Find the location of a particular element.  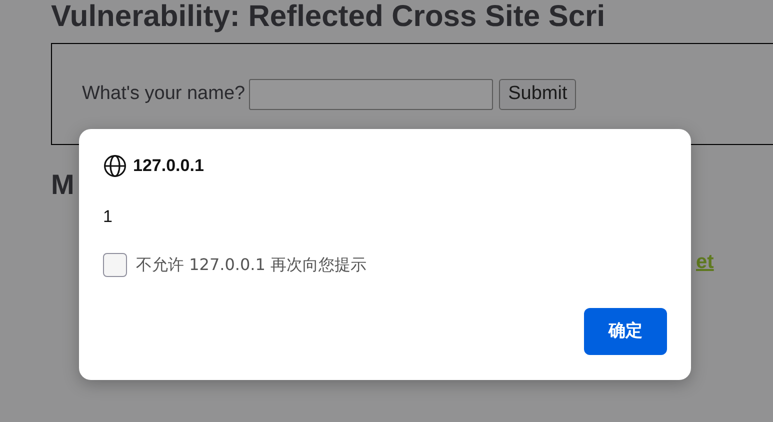

checkbox-label: 不允许 127.0.0.1 再次向您提示 is located at coordinates (251, 265).